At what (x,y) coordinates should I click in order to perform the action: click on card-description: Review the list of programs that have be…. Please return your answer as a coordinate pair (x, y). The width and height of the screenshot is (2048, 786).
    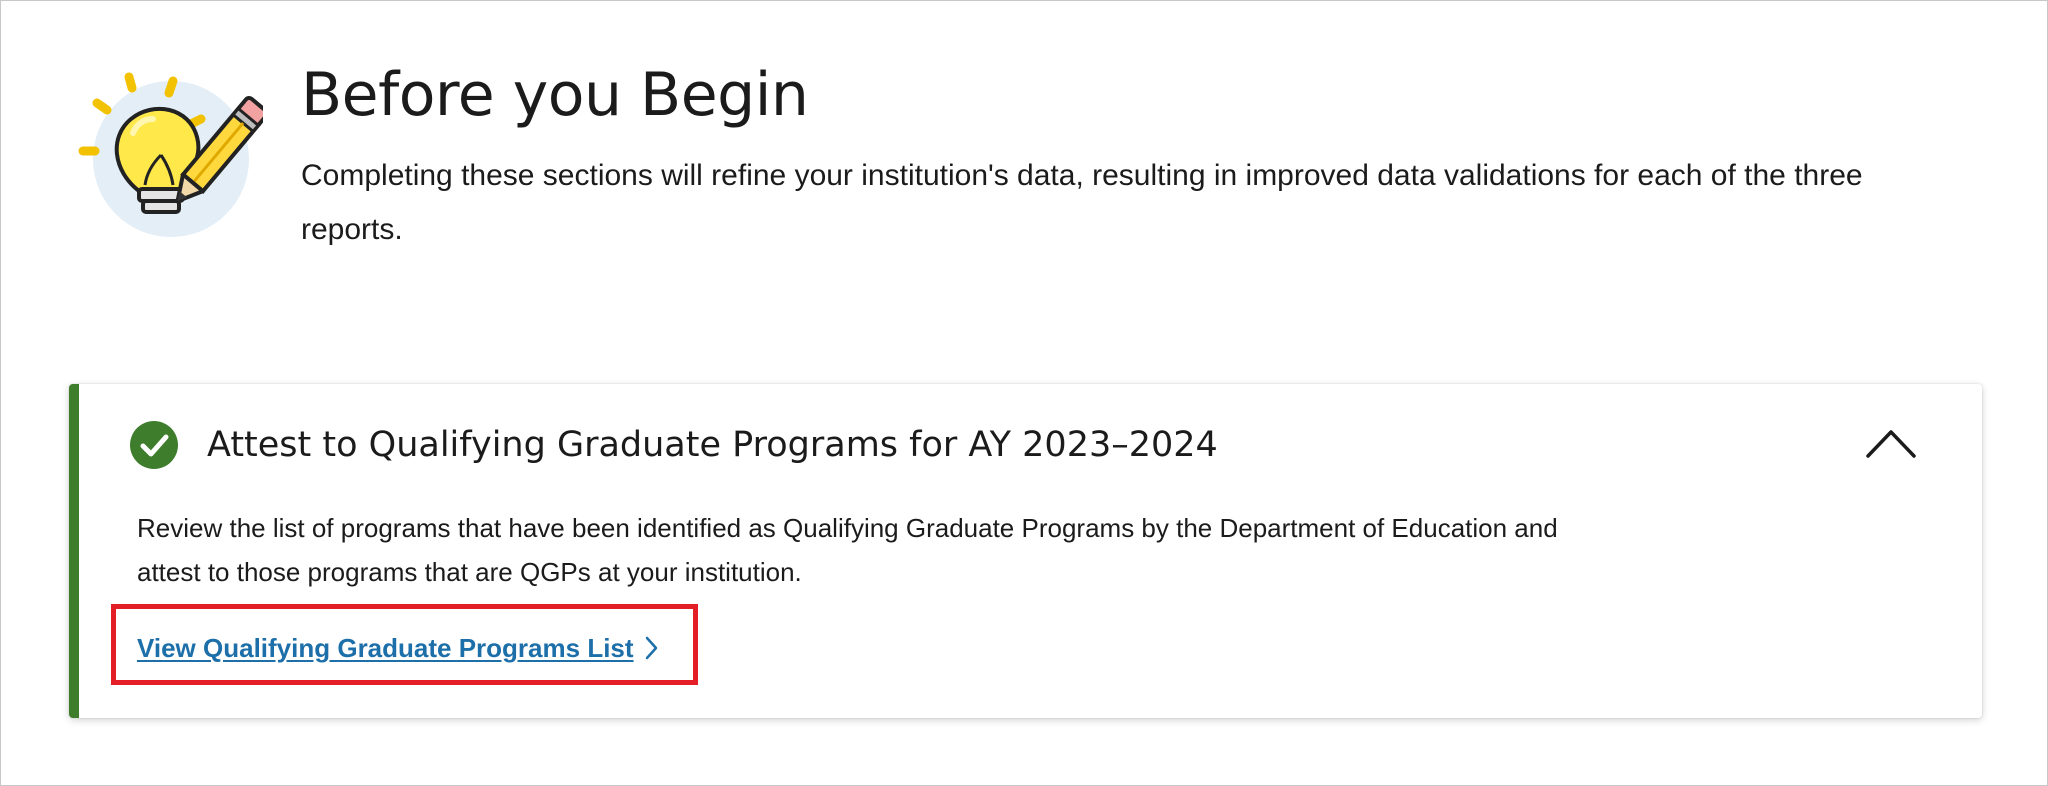
    Looking at the image, I should click on (847, 550).